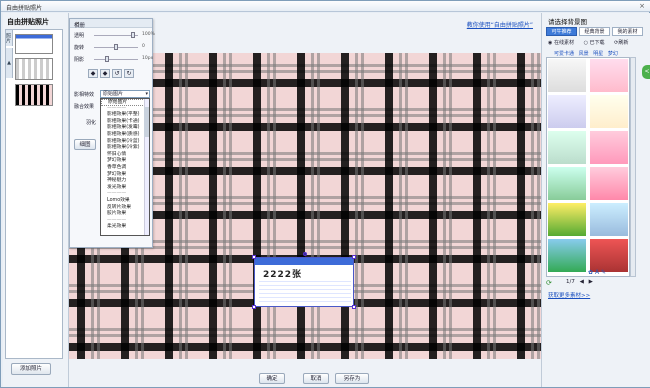 The width and height of the screenshot is (650, 388). I want to click on properties-header: 相册 ×, so click(111, 24).